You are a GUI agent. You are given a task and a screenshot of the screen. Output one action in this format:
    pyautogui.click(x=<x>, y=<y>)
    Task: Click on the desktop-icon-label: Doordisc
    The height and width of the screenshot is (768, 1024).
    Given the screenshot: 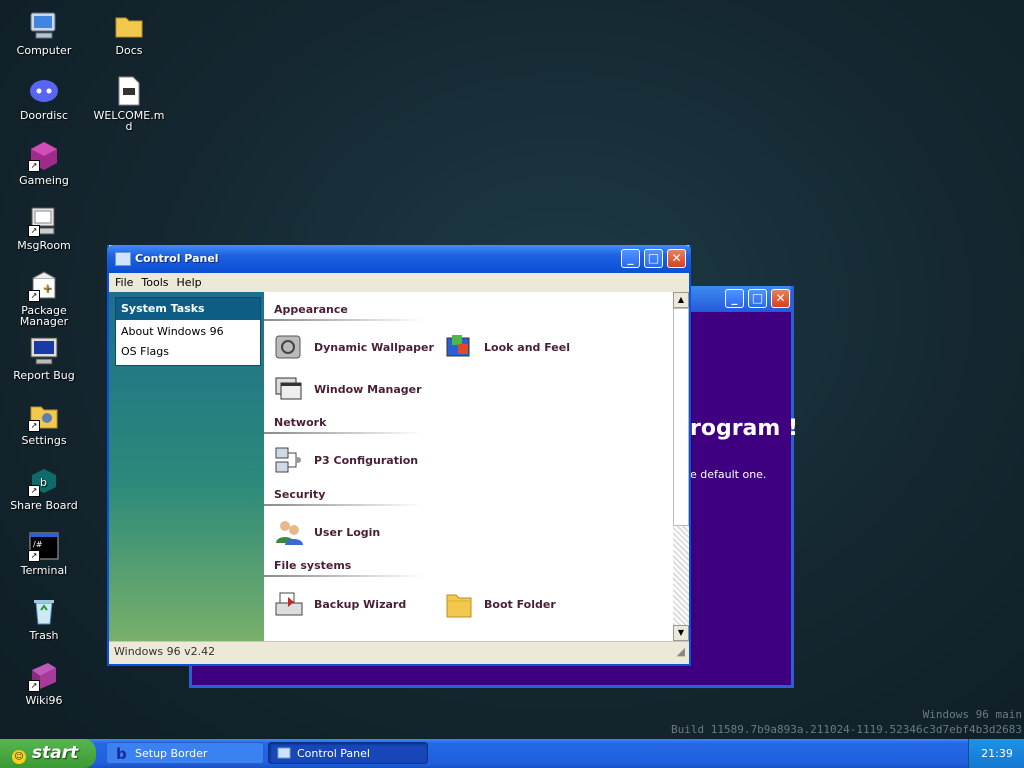 What is the action you would take?
    pyautogui.click(x=44, y=115)
    